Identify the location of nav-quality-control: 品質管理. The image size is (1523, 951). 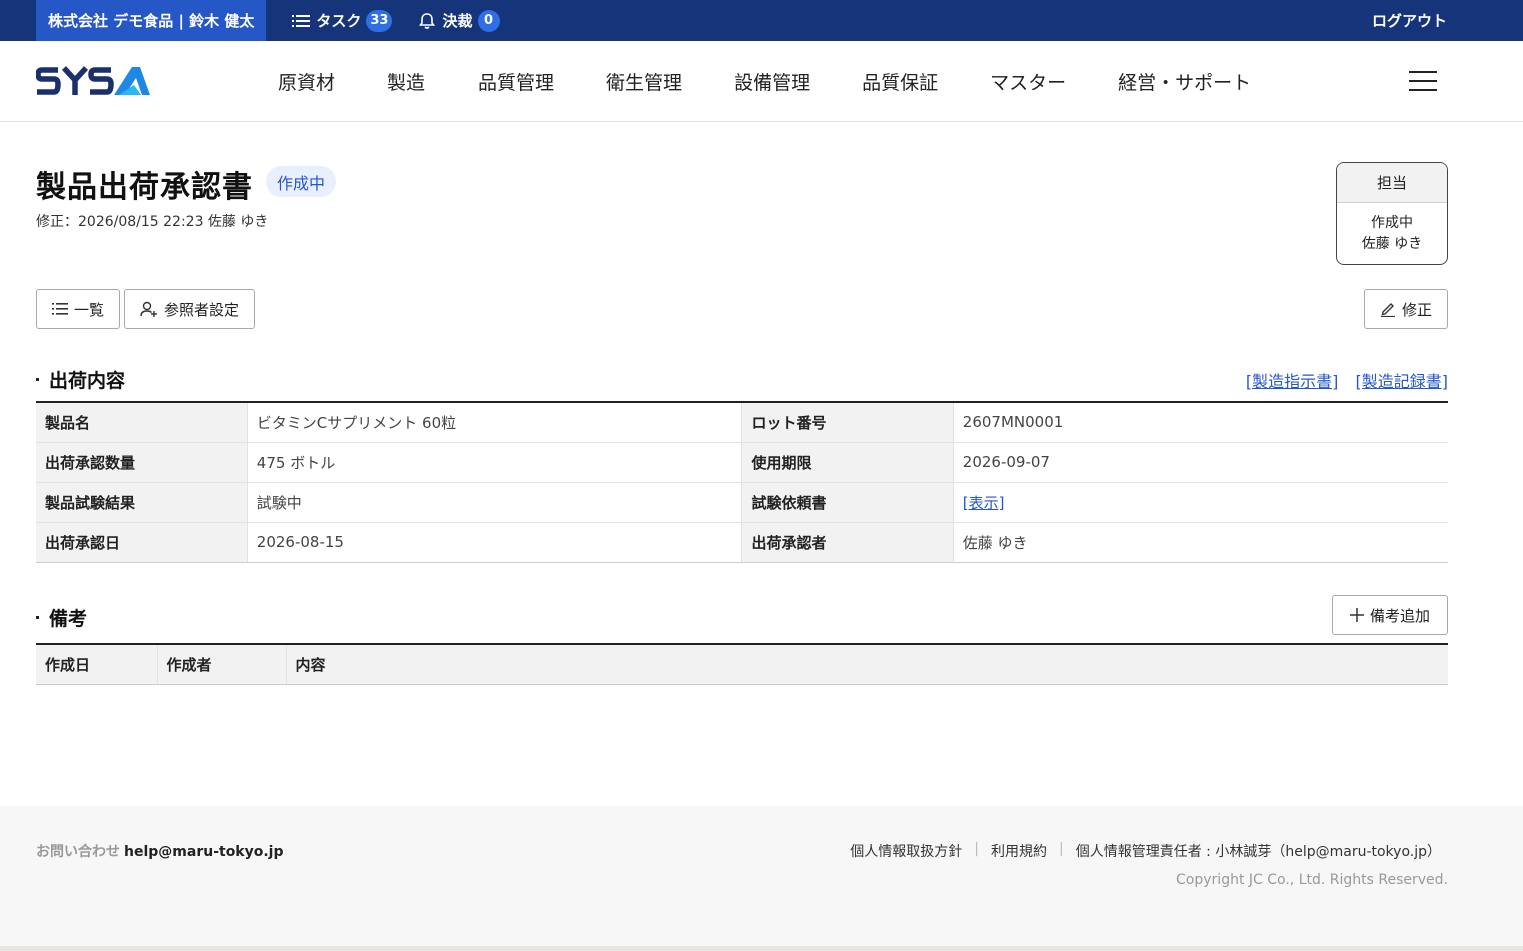
(516, 81).